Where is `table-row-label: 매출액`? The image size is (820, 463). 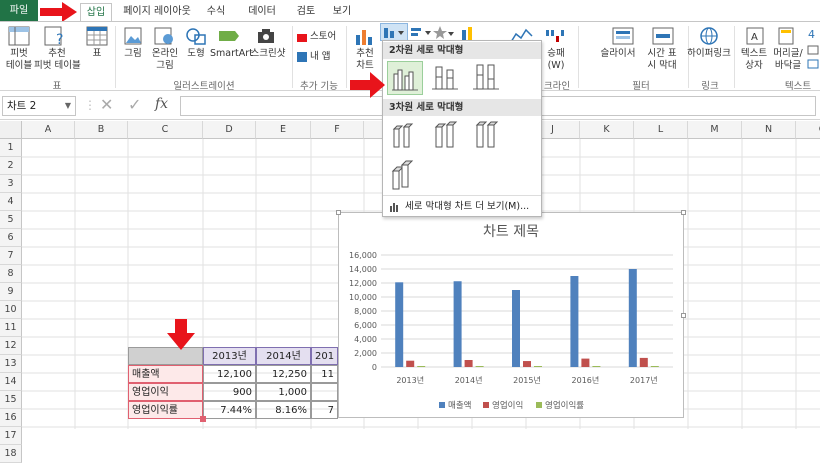 table-row-label: 매출액 is located at coordinates (165, 374).